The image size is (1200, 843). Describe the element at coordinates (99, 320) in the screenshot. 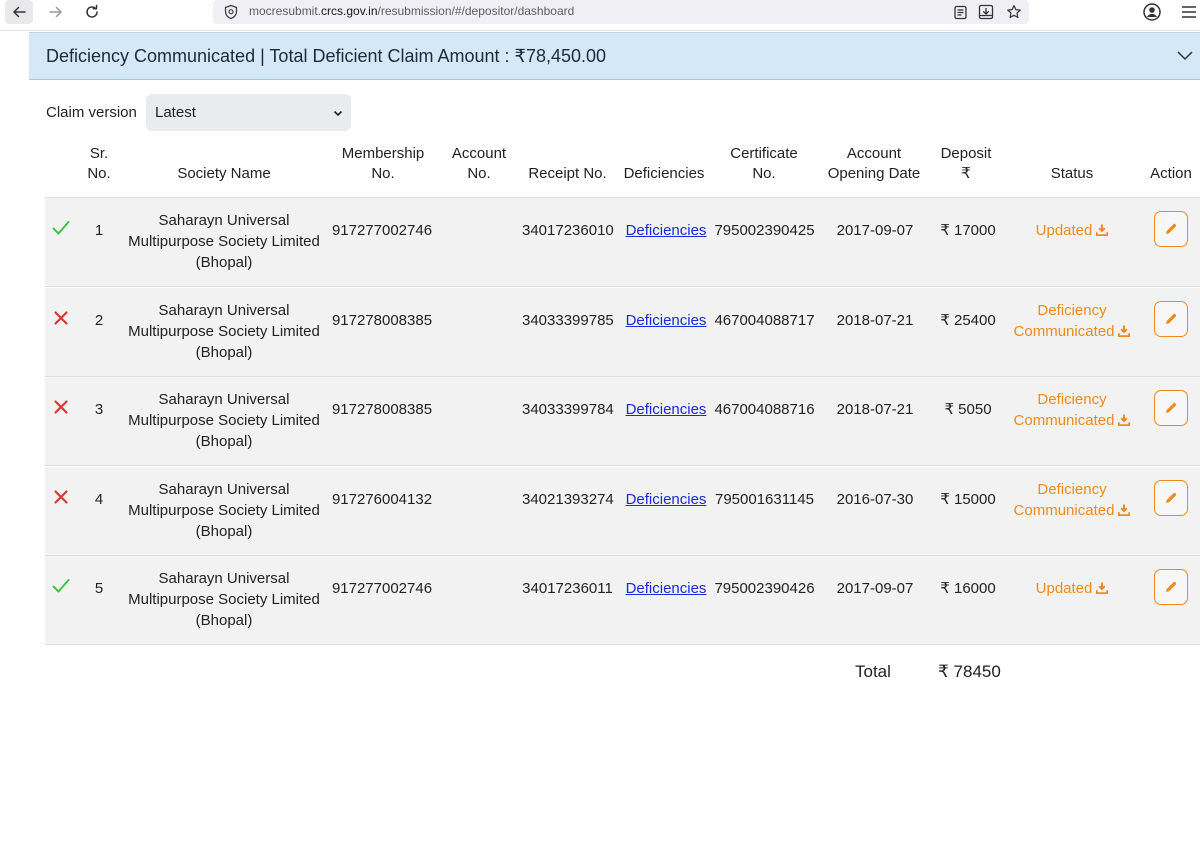

I see `cell-sr-no: 2` at that location.